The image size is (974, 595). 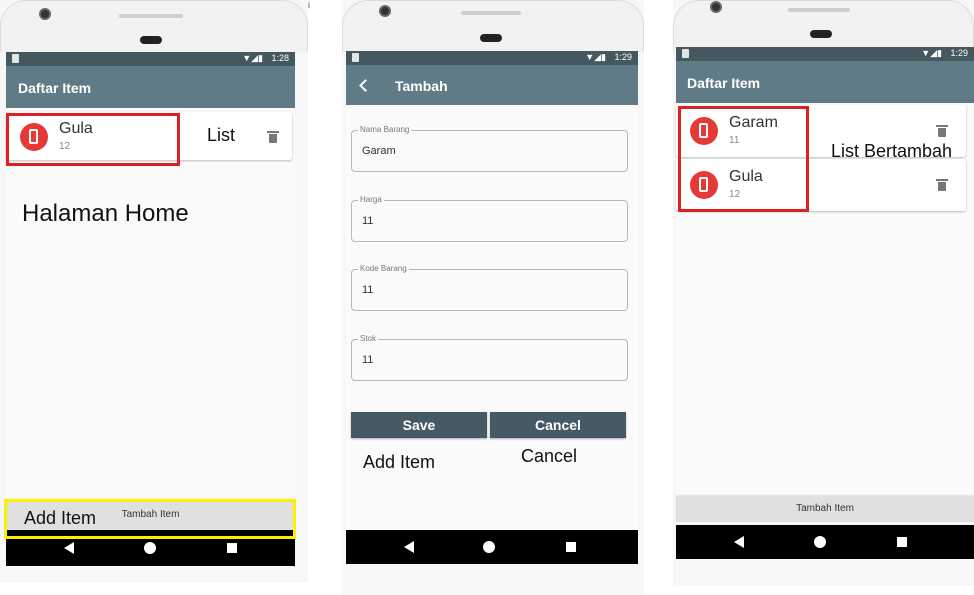 I want to click on cancel-button: Cancel, so click(x=558, y=425).